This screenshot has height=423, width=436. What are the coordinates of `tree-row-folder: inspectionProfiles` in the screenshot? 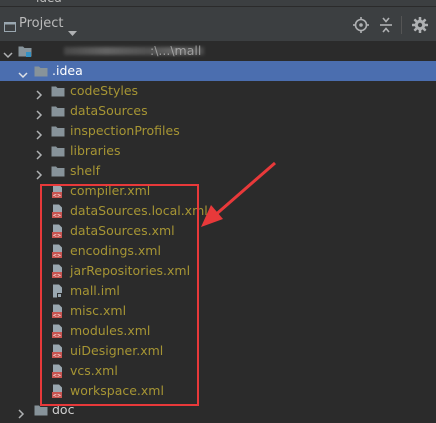 It's located at (218, 131).